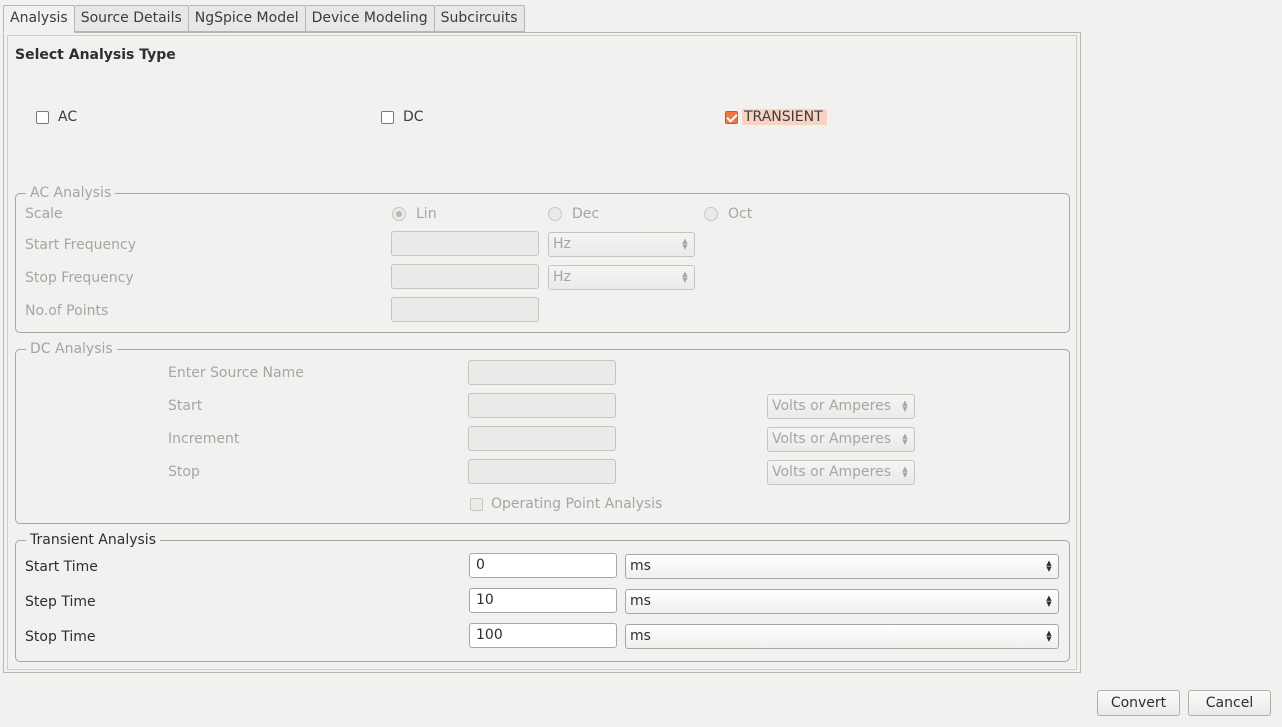  What do you see at coordinates (185, 406) in the screenshot?
I see `dc-start-label: Start` at bounding box center [185, 406].